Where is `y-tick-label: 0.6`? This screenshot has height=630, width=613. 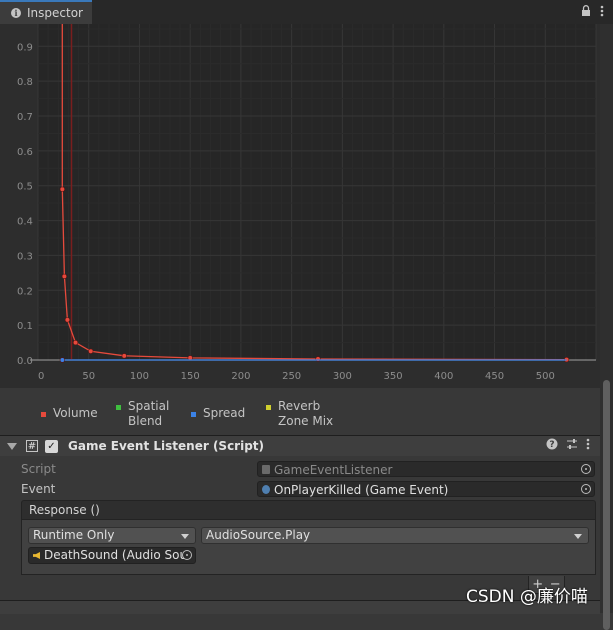 y-tick-label: 0.6 is located at coordinates (25, 152).